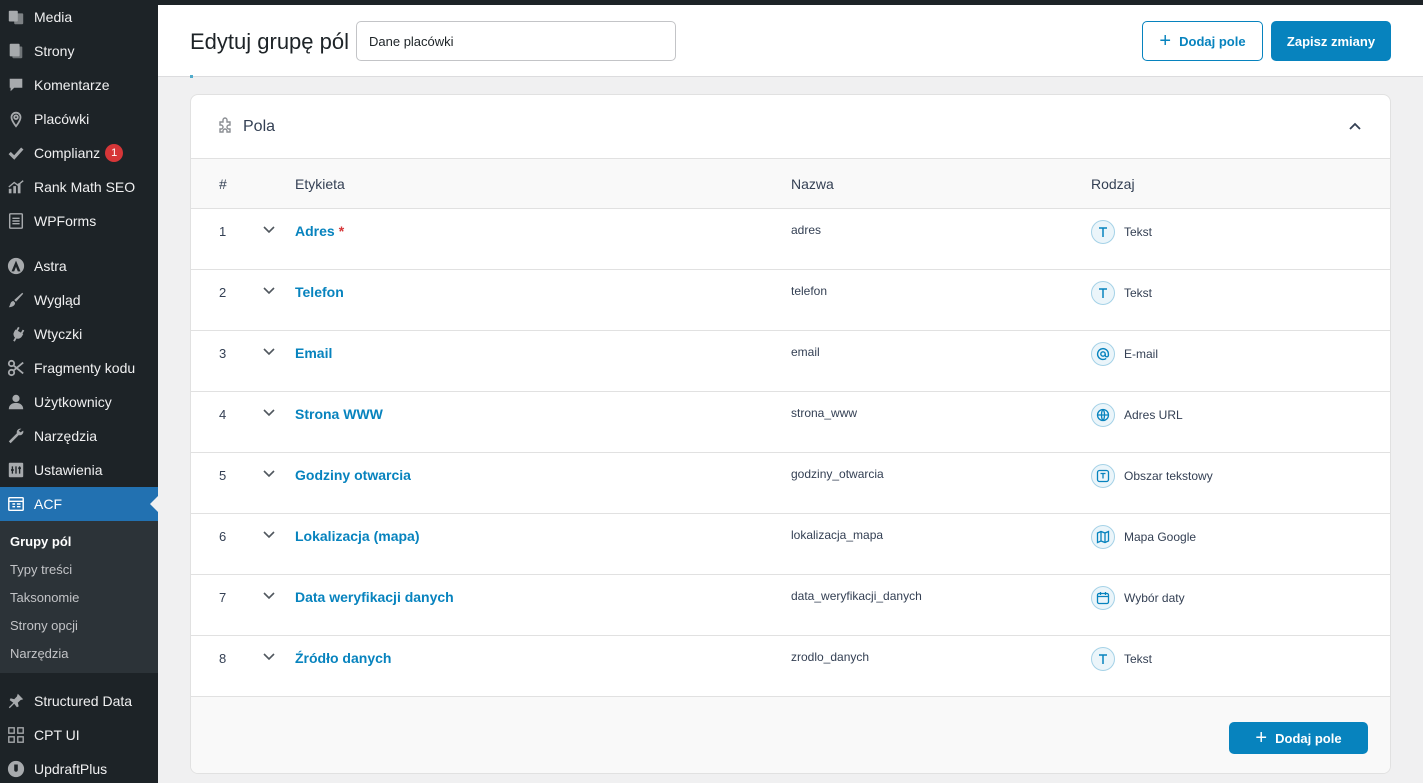  I want to click on calendar-type-icon, so click(1103, 598).